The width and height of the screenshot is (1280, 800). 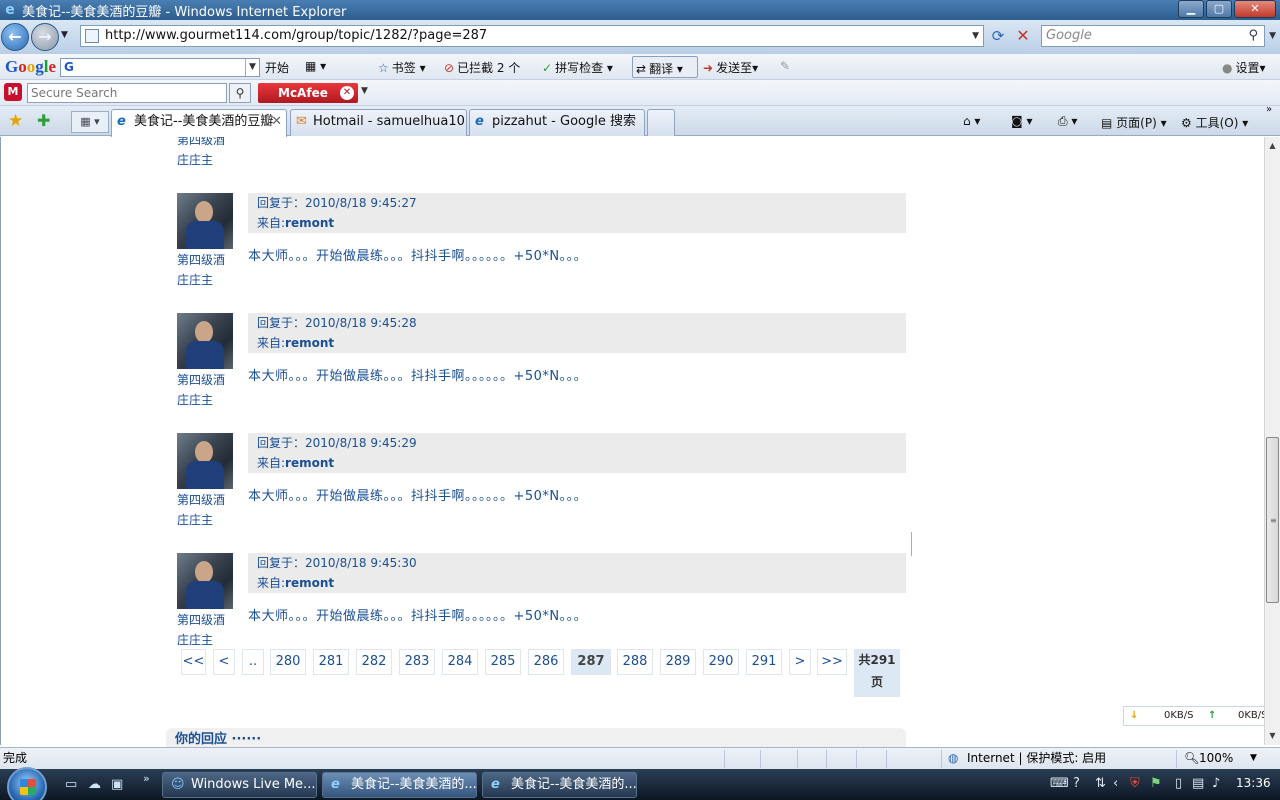 I want to click on search-dropdown: ▼, so click(x=1272, y=36).